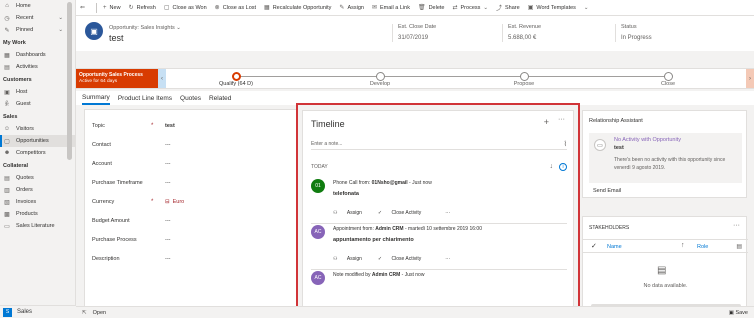  Describe the element at coordinates (37, 141) in the screenshot. I see `sidebar-item-opportunities: ▢ Opportunities` at that location.